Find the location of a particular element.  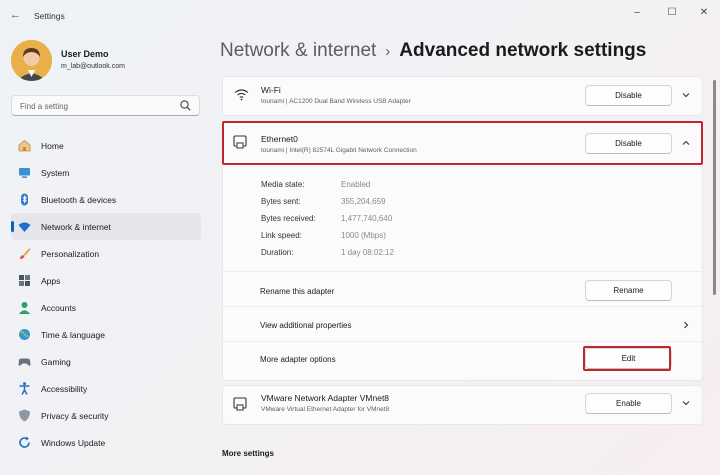

sidebar-item-label: Time & language is located at coordinates (73, 335).